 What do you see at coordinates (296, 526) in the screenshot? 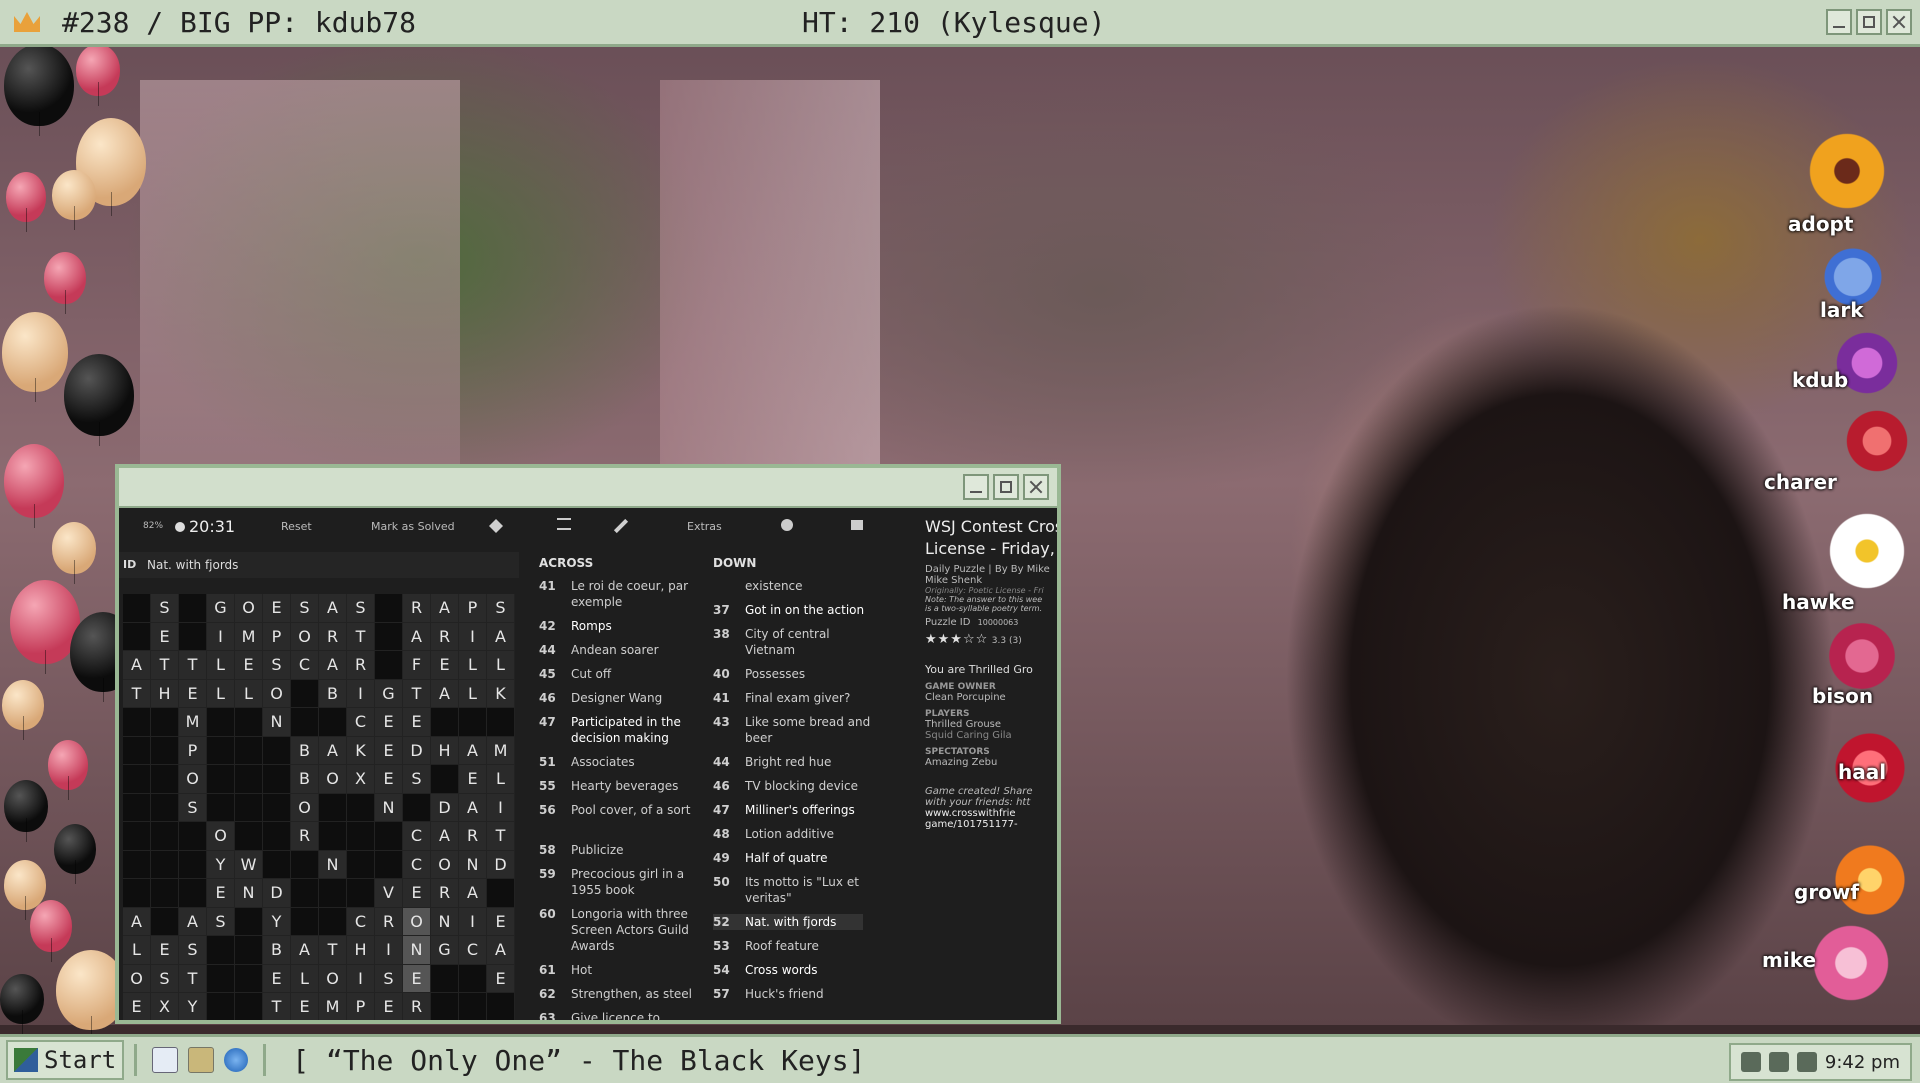
I see `reset-button: Reset` at bounding box center [296, 526].